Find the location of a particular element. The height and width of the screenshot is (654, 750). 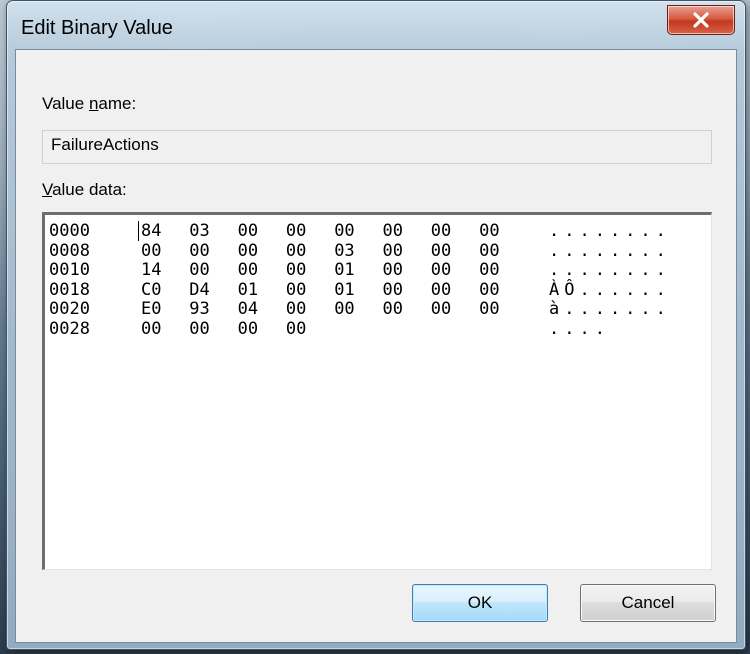

value-data-label: Value data: is located at coordinates (84, 189).